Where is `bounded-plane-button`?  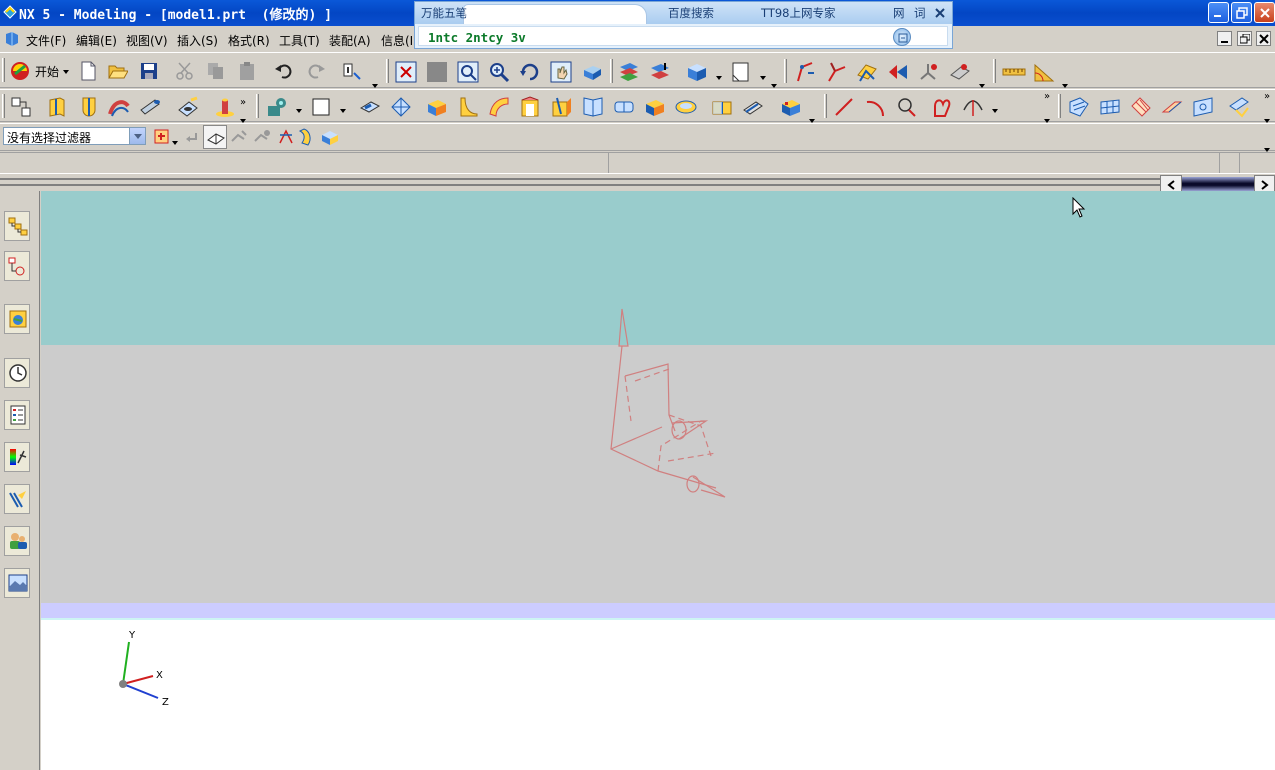
bounded-plane-button is located at coordinates (1238, 106).